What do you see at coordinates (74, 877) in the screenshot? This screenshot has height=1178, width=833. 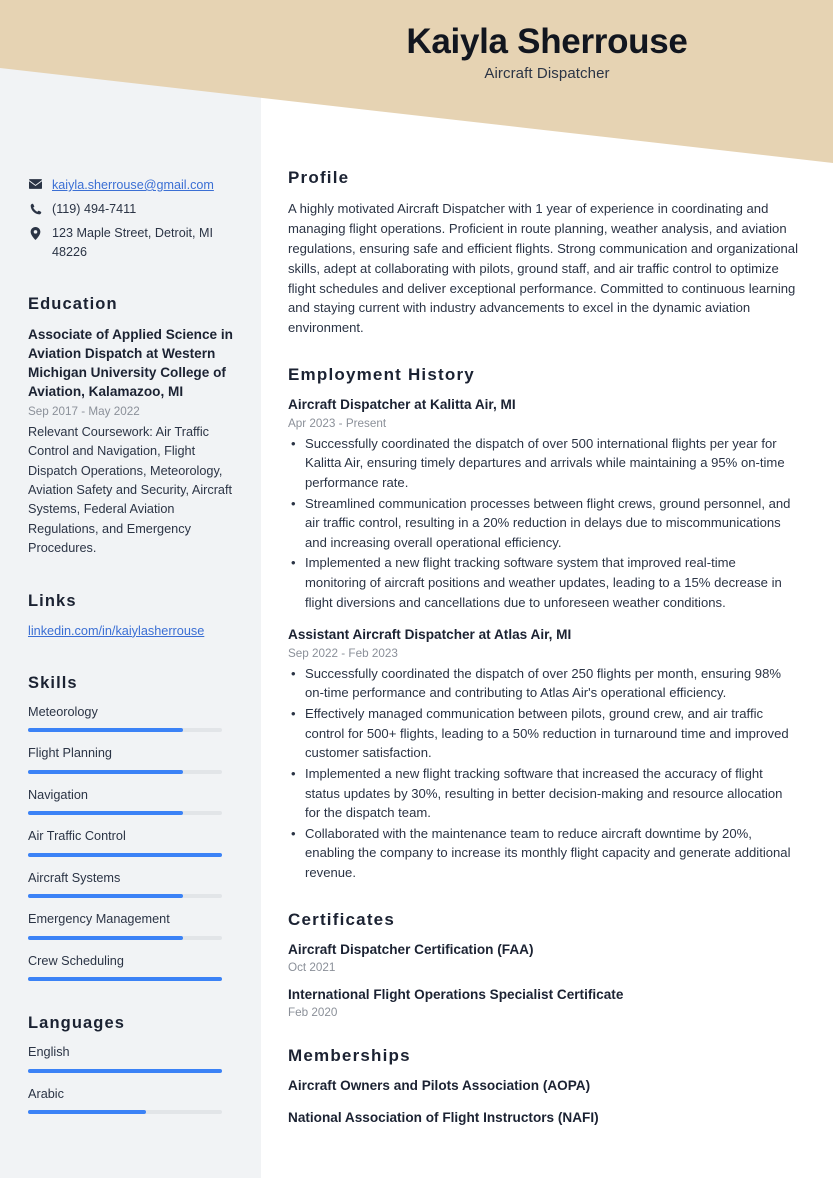 I see `skill-label: Aircraft Systems` at bounding box center [74, 877].